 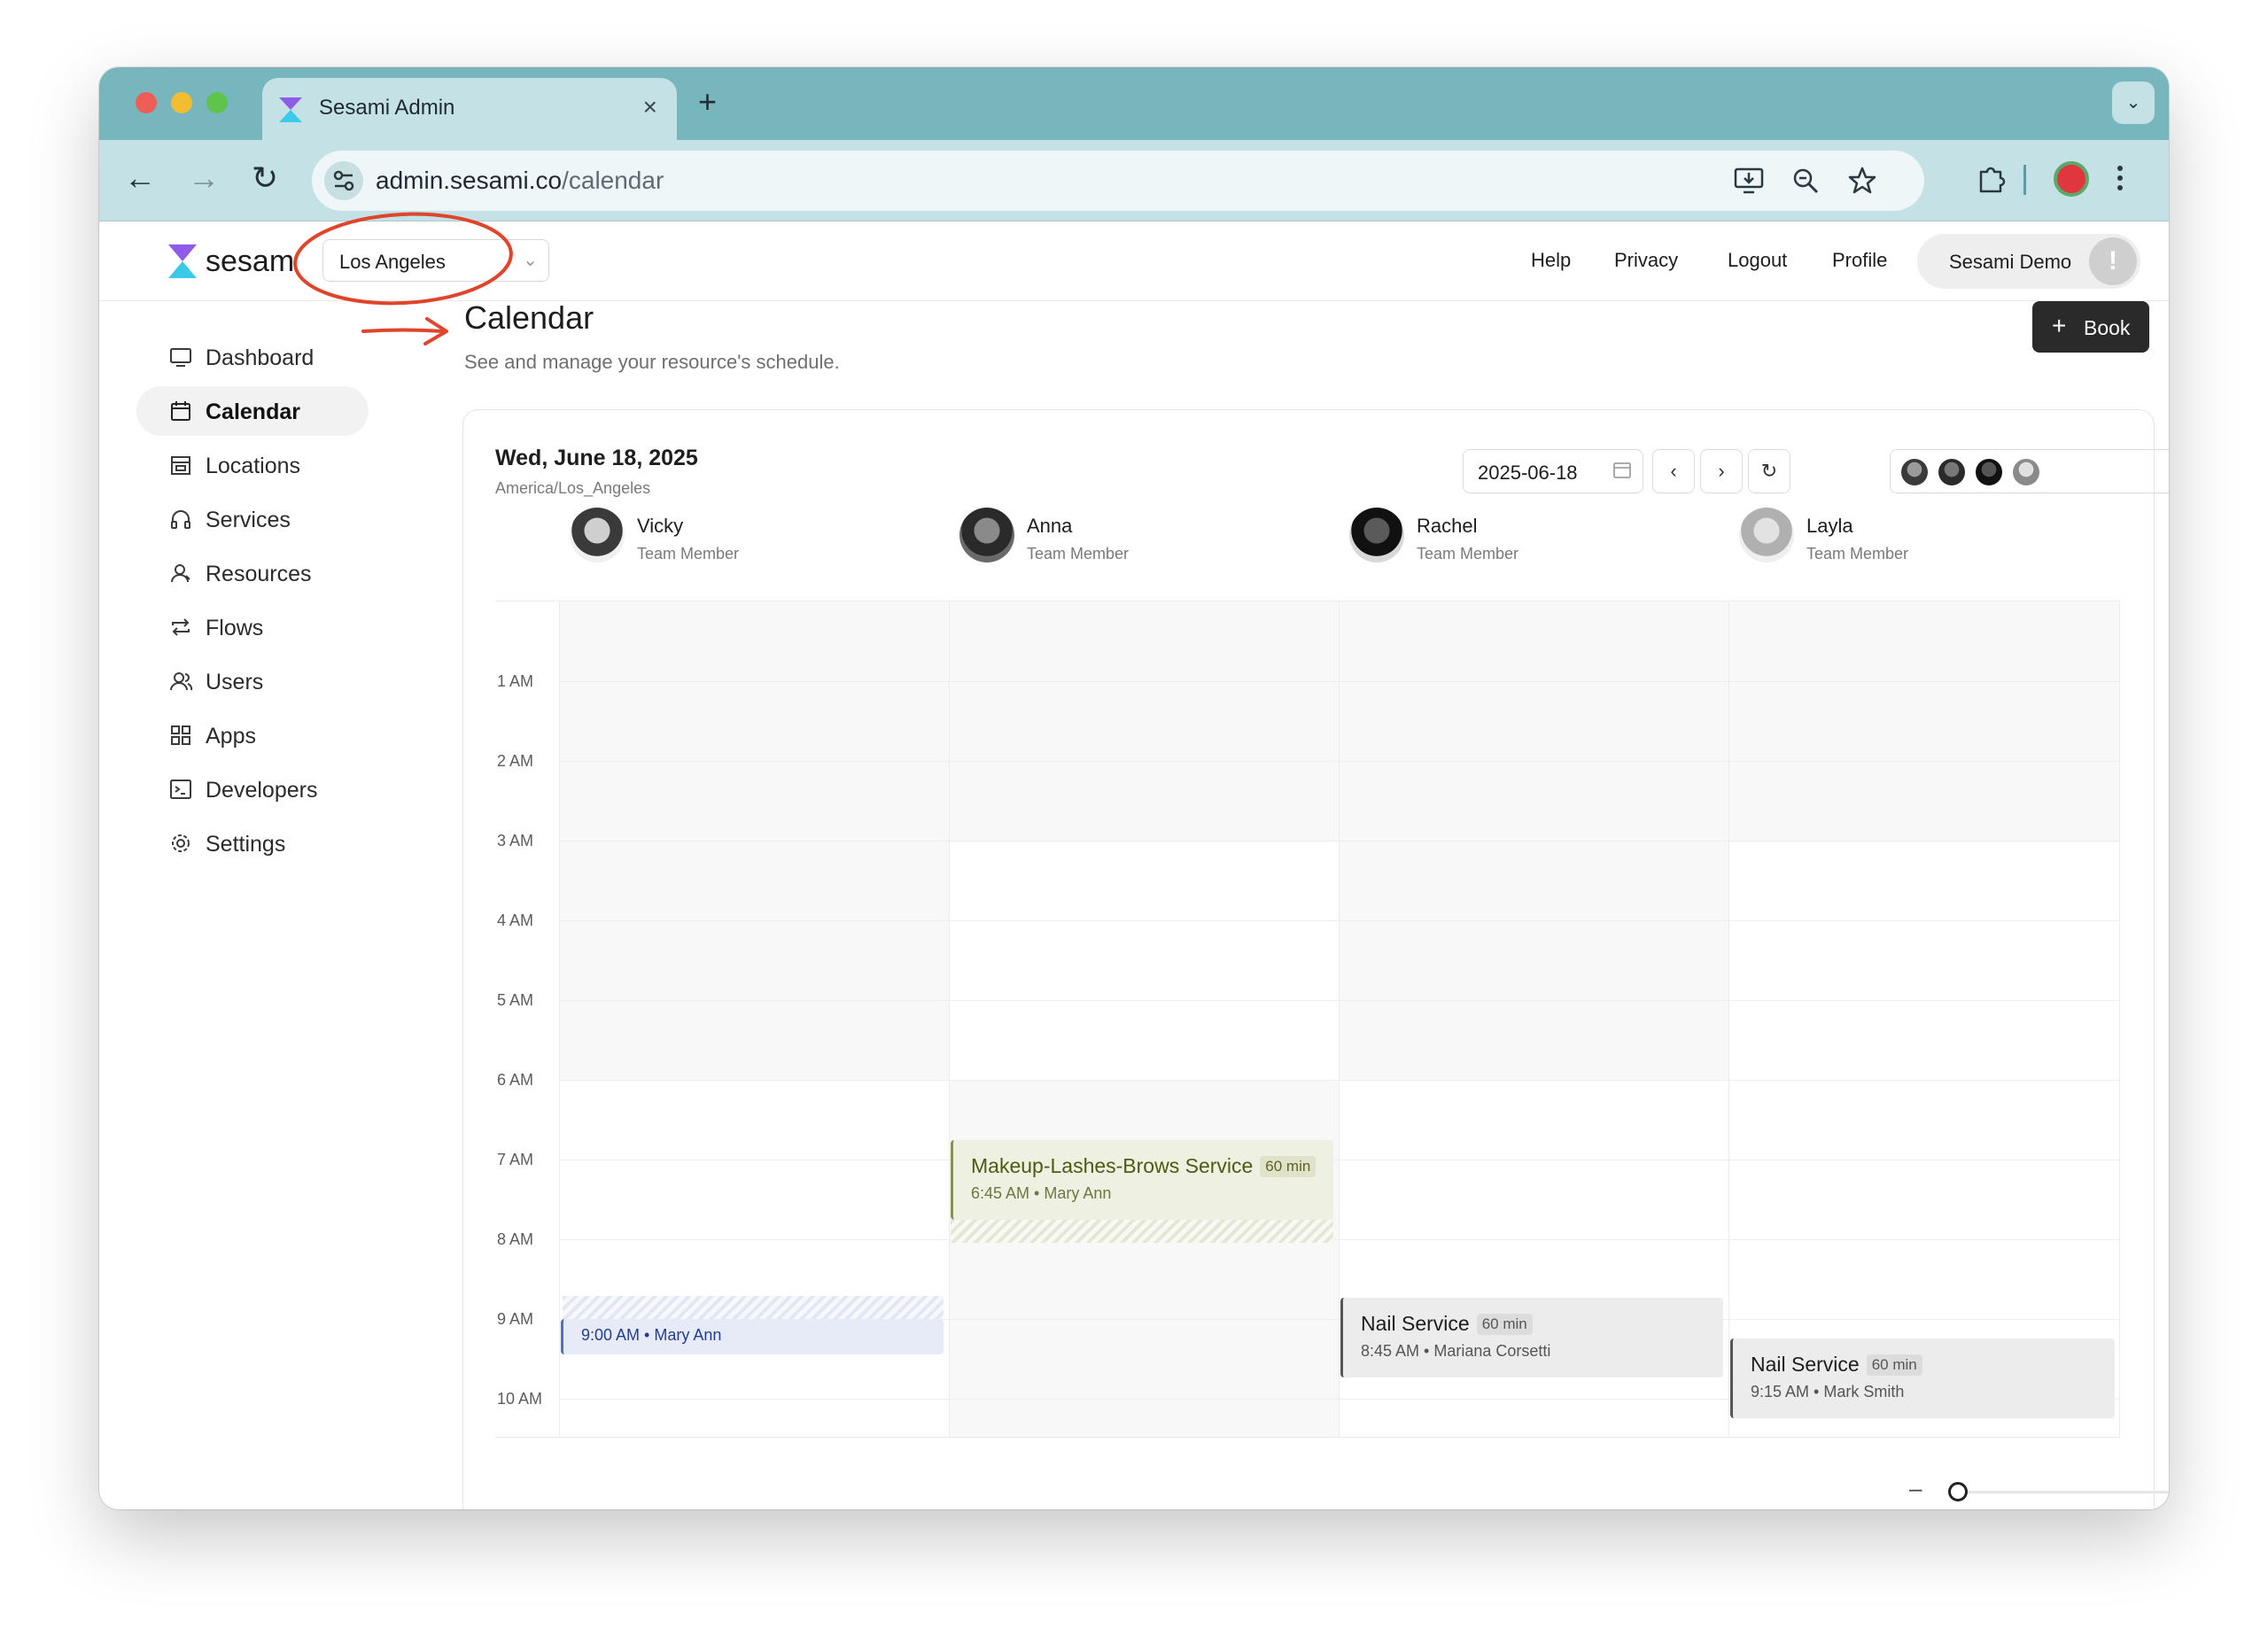 What do you see at coordinates (1862, 181) in the screenshot?
I see `bookmark-star-icon` at bounding box center [1862, 181].